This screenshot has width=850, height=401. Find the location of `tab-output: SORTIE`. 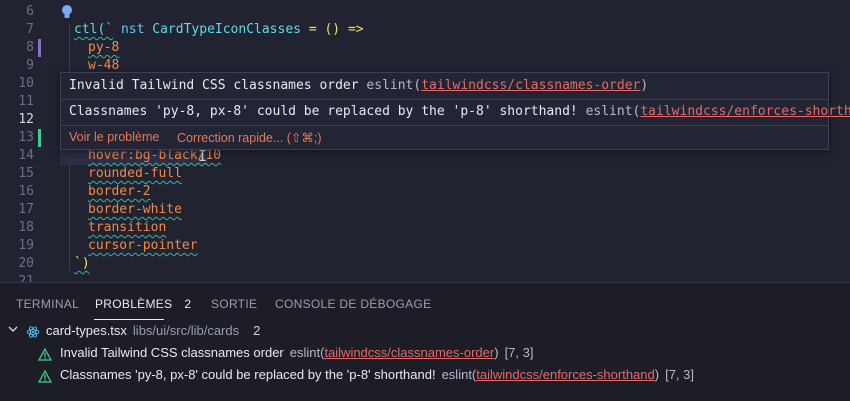

tab-output: SORTIE is located at coordinates (234, 304).